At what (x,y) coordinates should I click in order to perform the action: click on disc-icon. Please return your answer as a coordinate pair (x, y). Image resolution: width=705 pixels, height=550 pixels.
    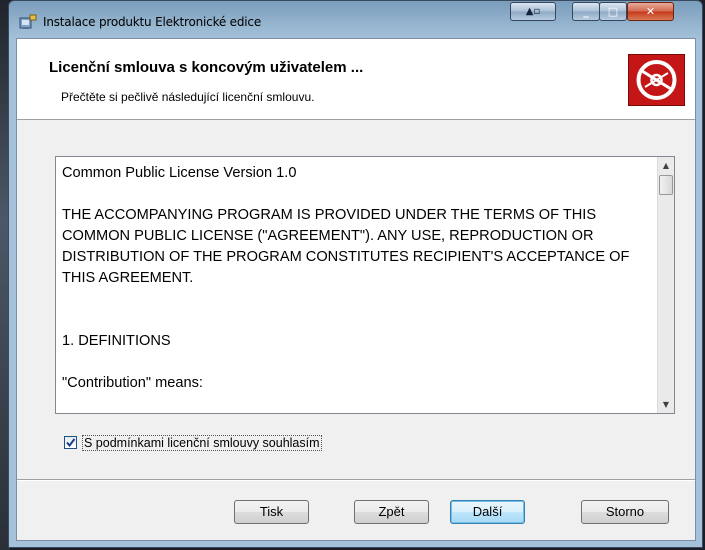
    Looking at the image, I should click on (656, 80).